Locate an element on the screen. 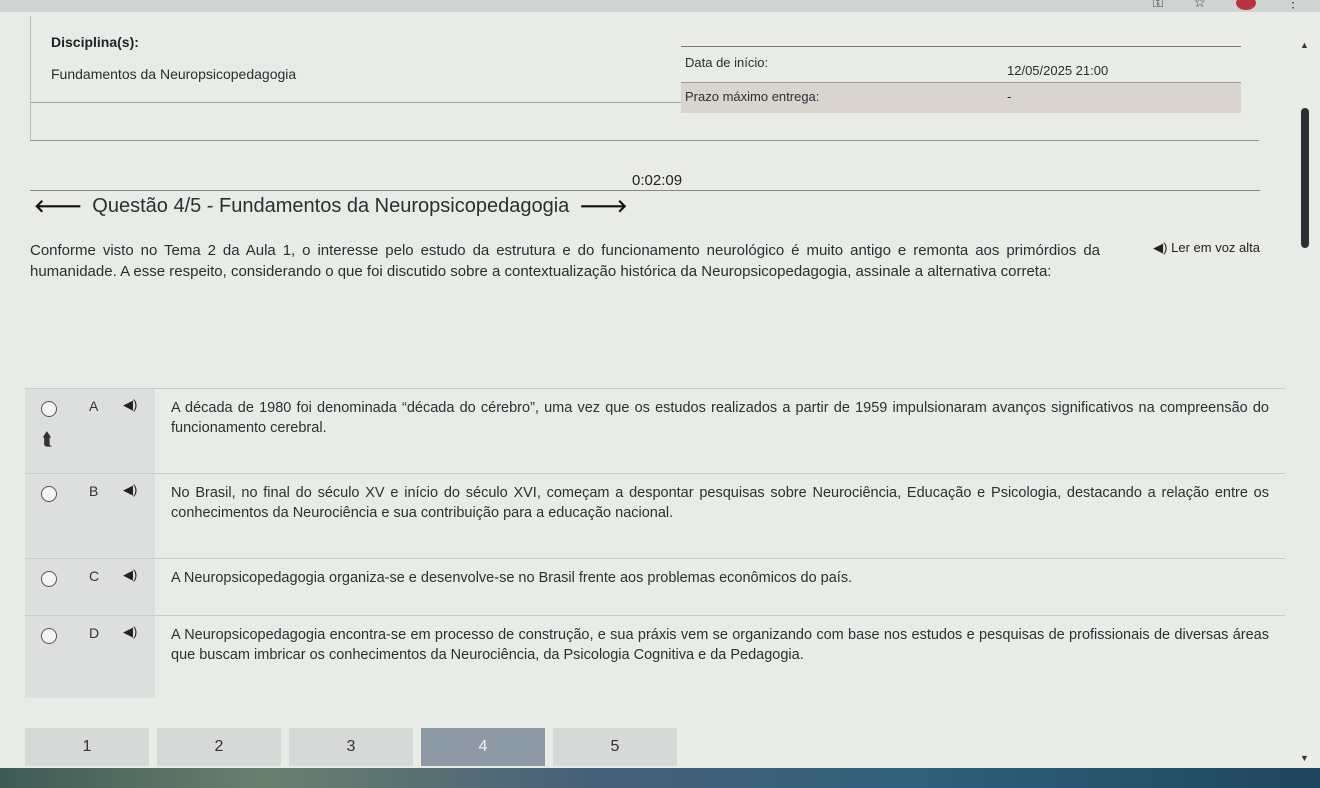 This screenshot has width=1320, height=788. desktop-wallpaper-strip is located at coordinates (660, 778).